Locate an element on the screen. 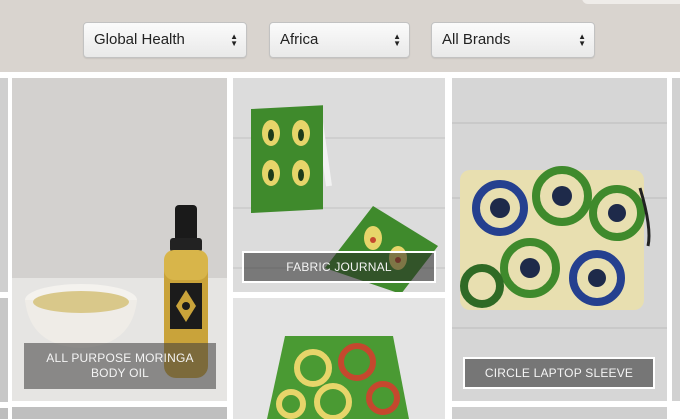 Image resolution: width=680 pixels, height=419 pixels. region-select: Africa ▲ ▼ is located at coordinates (339, 40).